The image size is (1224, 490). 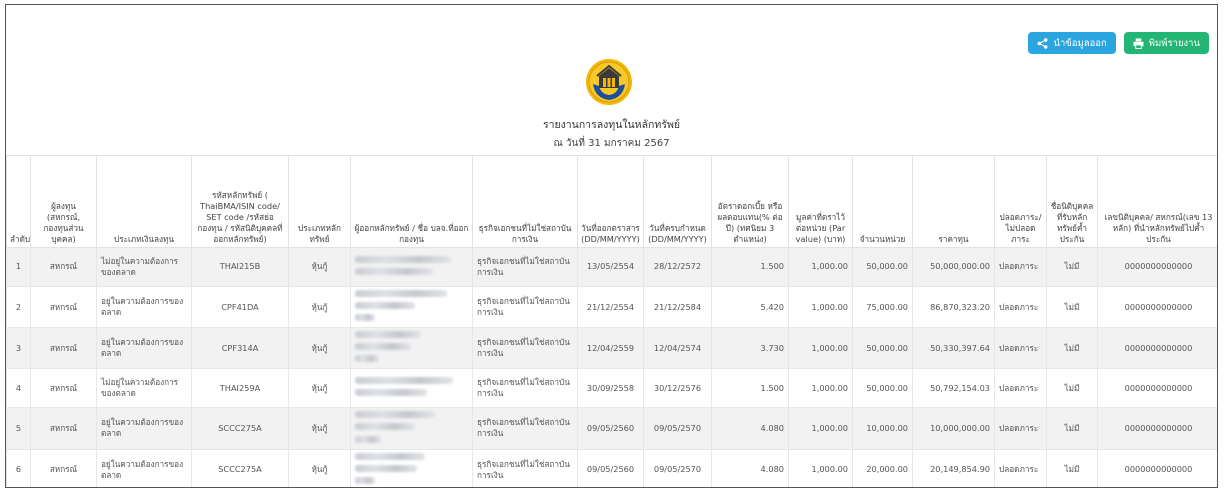 What do you see at coordinates (240, 348) in the screenshot?
I see `cell-code: CPF314A` at bounding box center [240, 348].